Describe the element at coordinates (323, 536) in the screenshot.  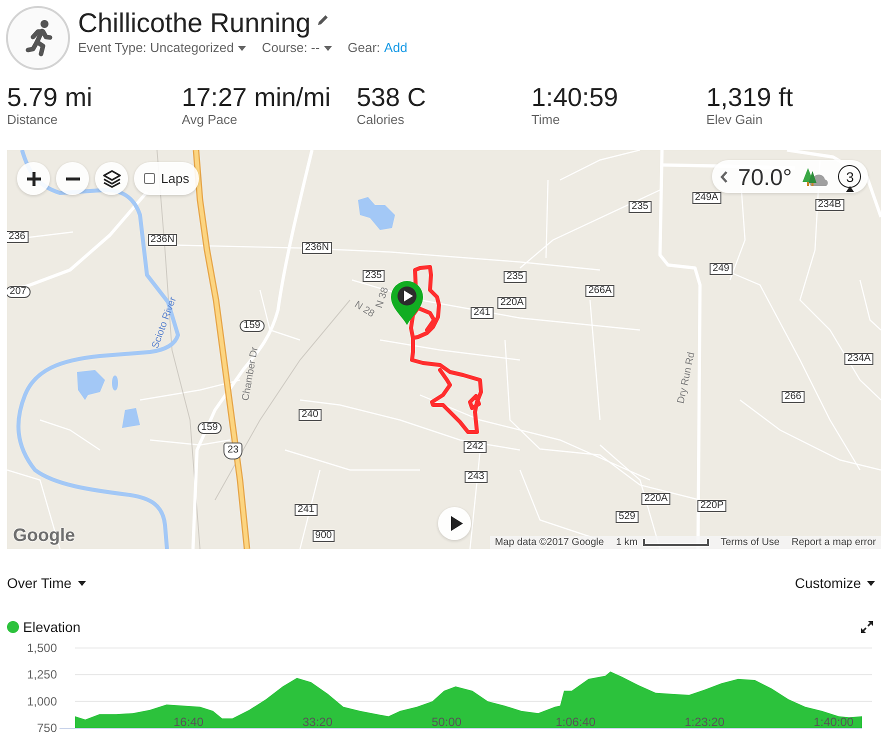
I see `road-sign: 900` at that location.